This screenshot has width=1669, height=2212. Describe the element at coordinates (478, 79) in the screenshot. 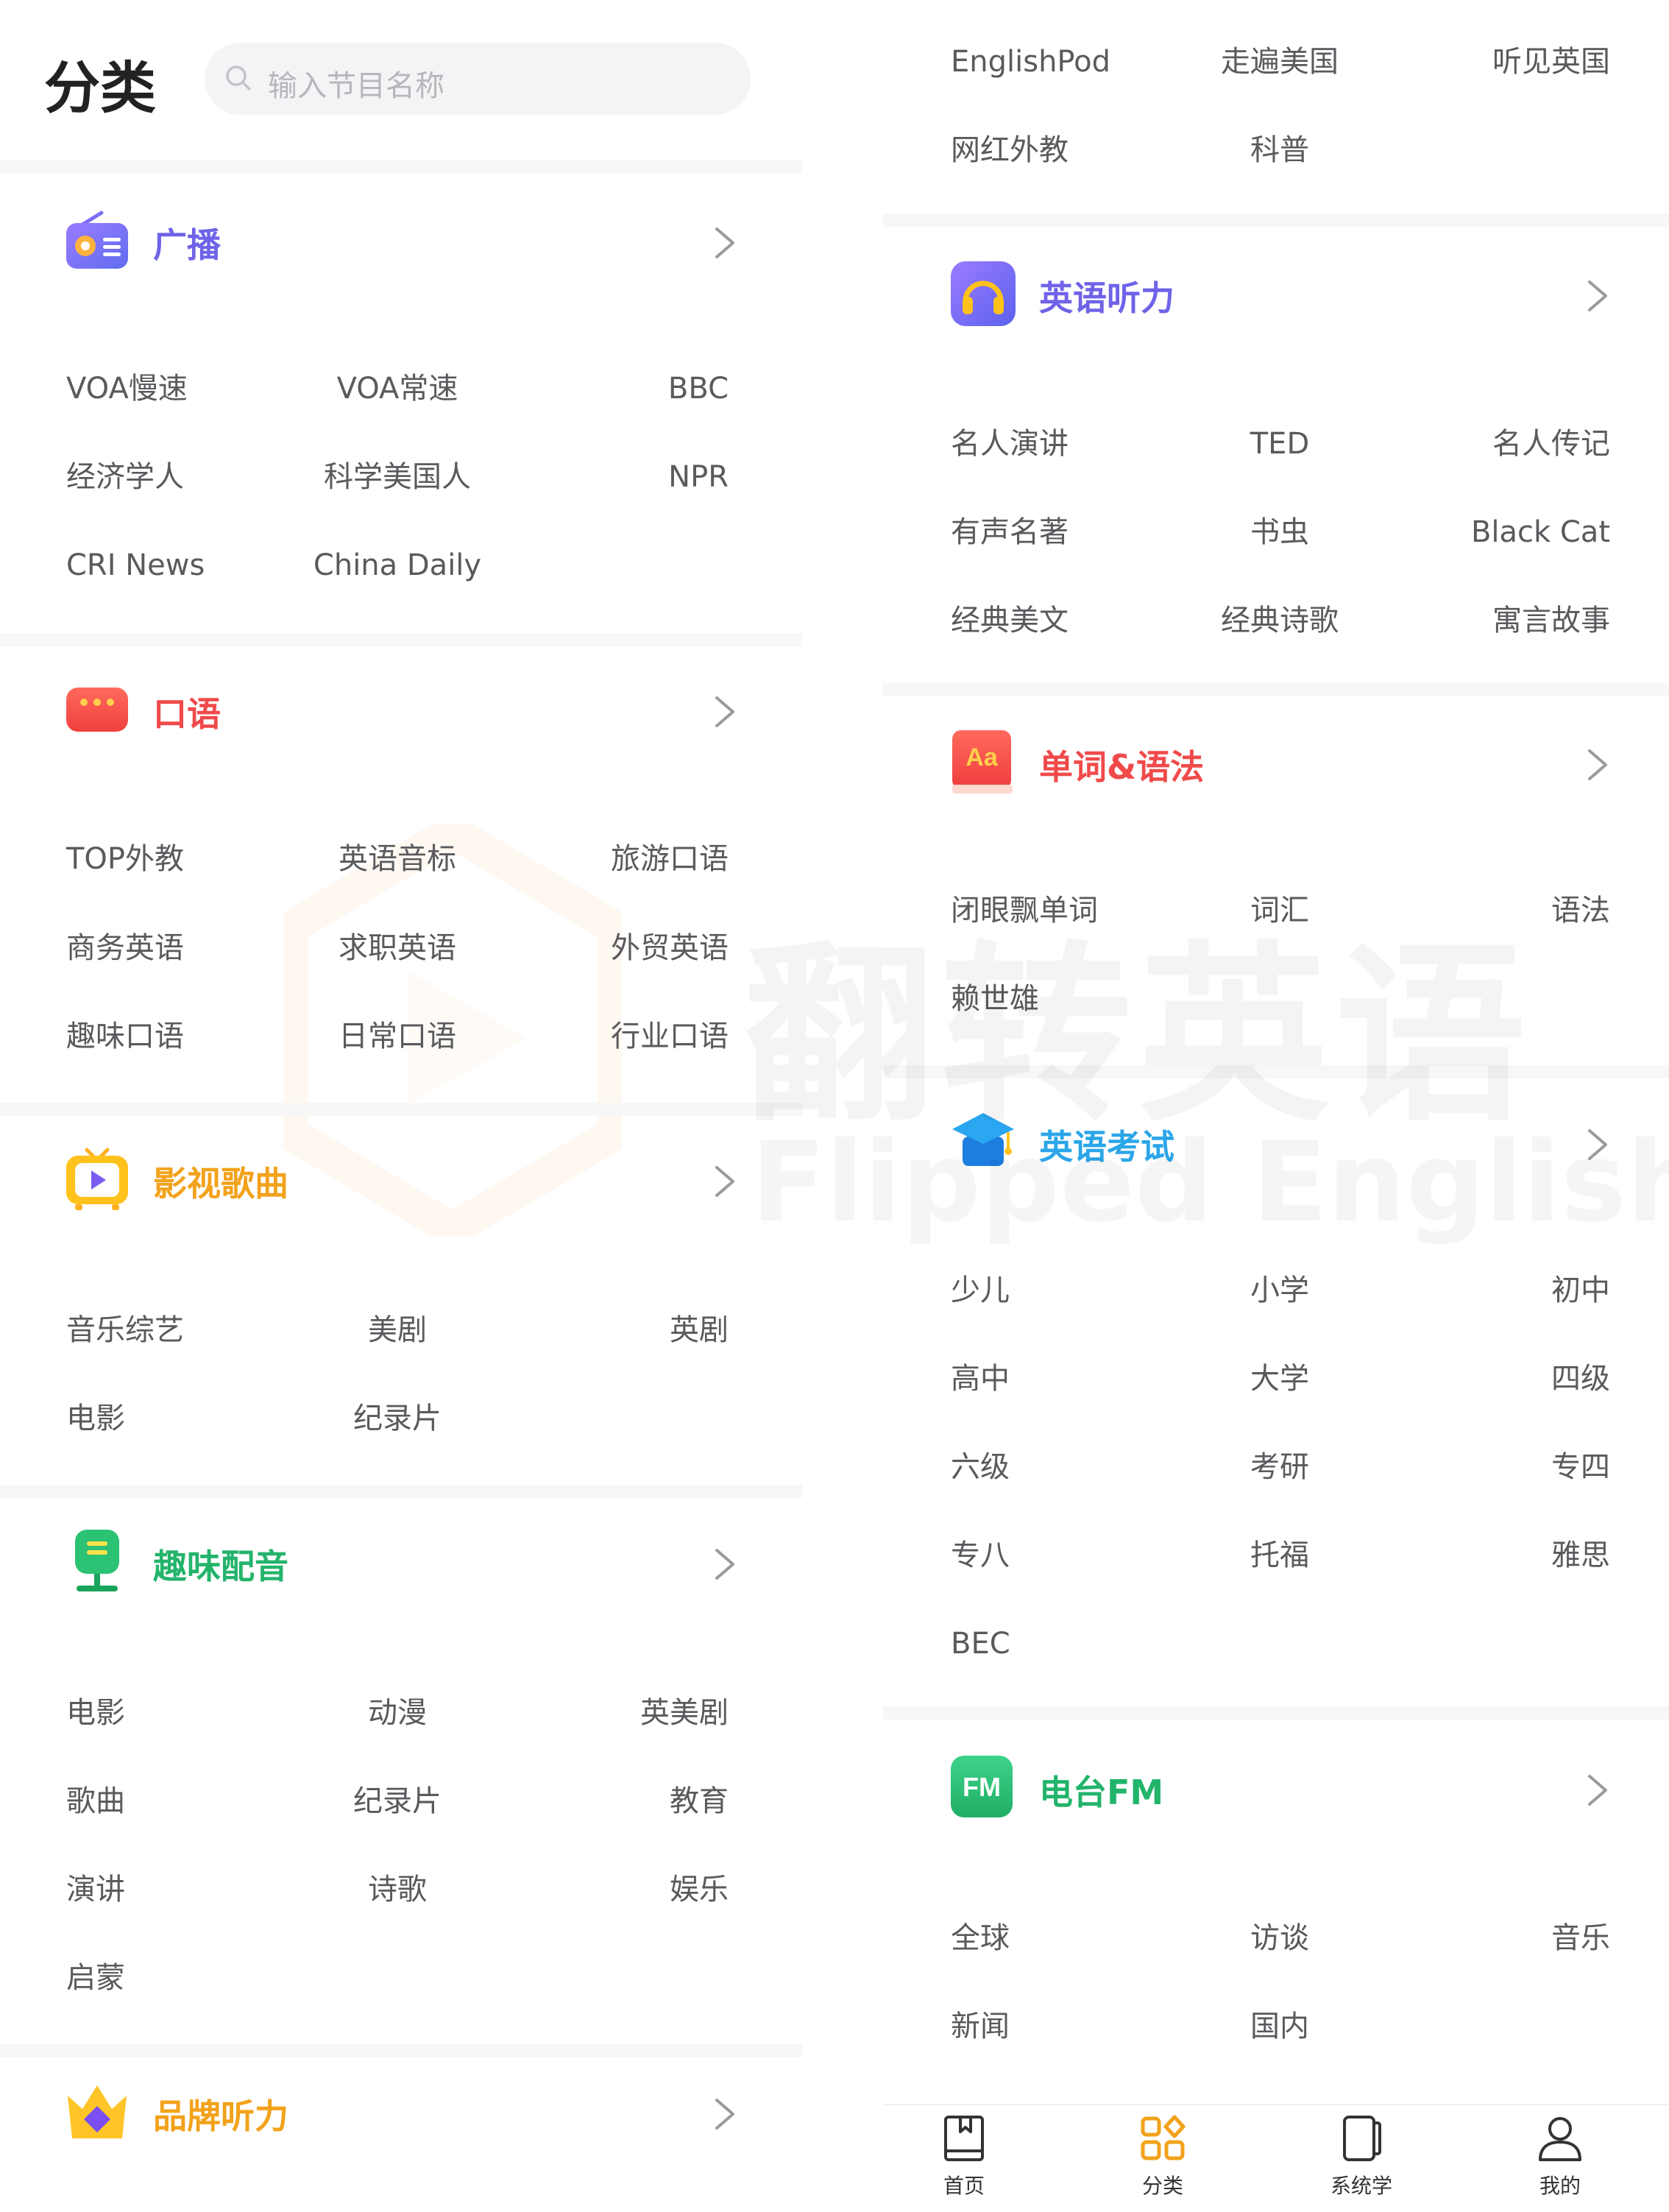

I see `search-input: 输入节目名称` at that location.